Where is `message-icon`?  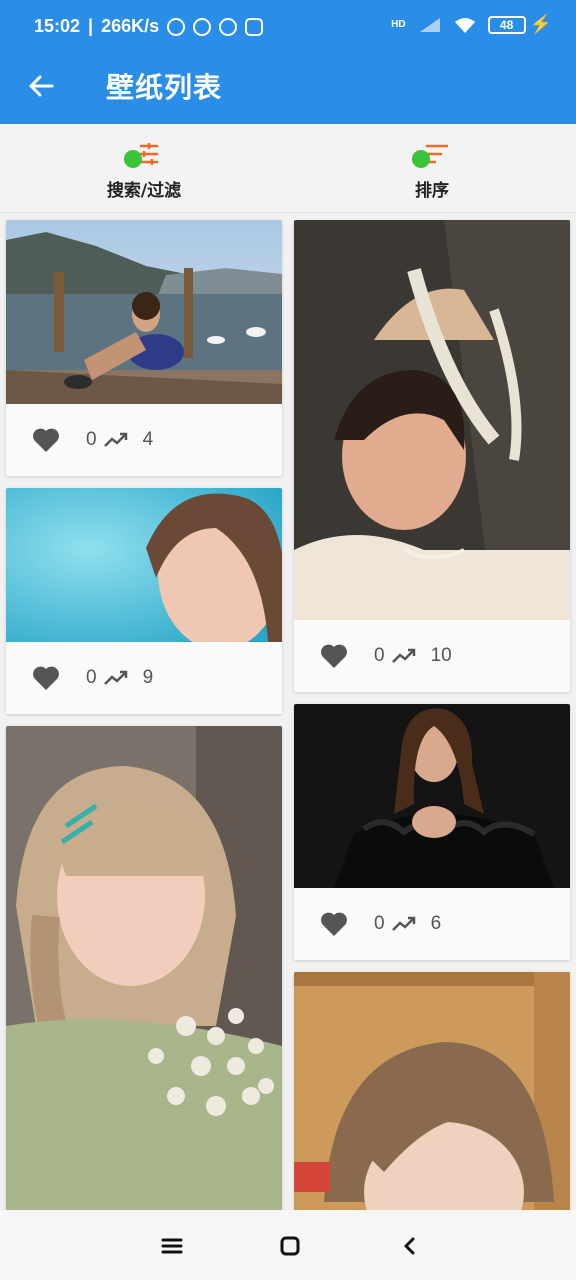
message-icon is located at coordinates (254, 26).